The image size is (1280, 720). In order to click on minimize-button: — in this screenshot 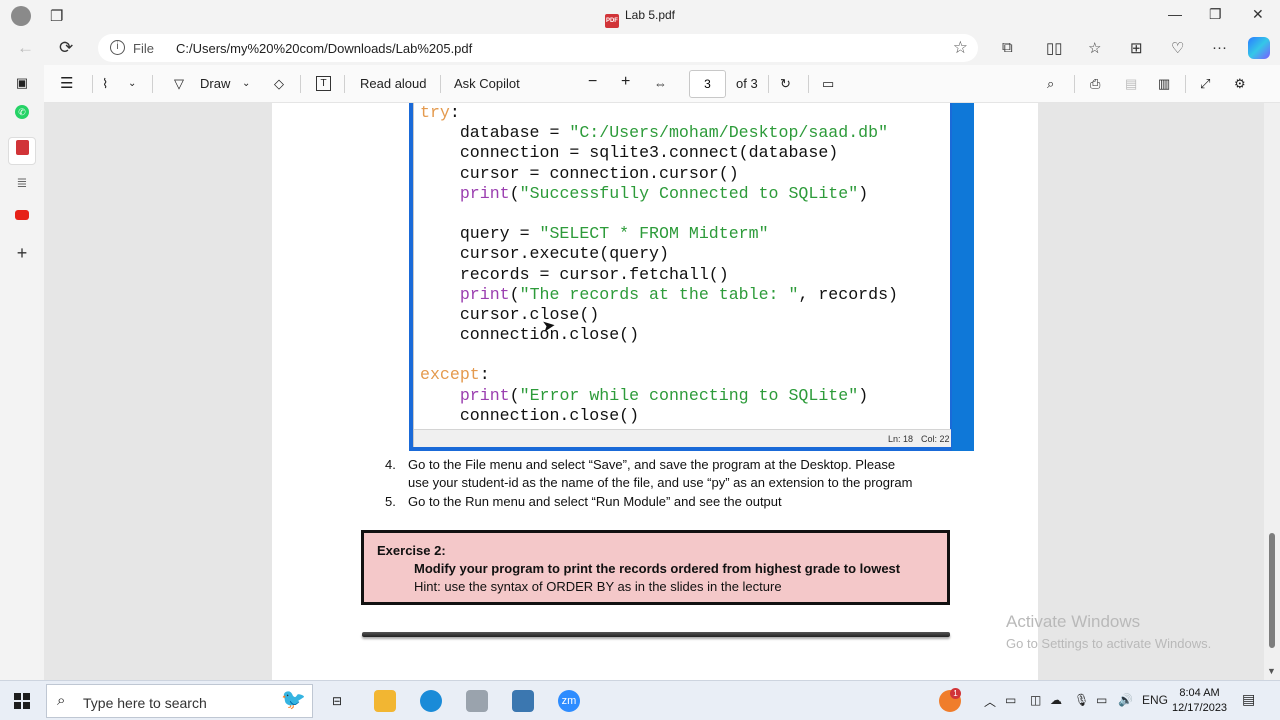, I will do `click(1175, 14)`.